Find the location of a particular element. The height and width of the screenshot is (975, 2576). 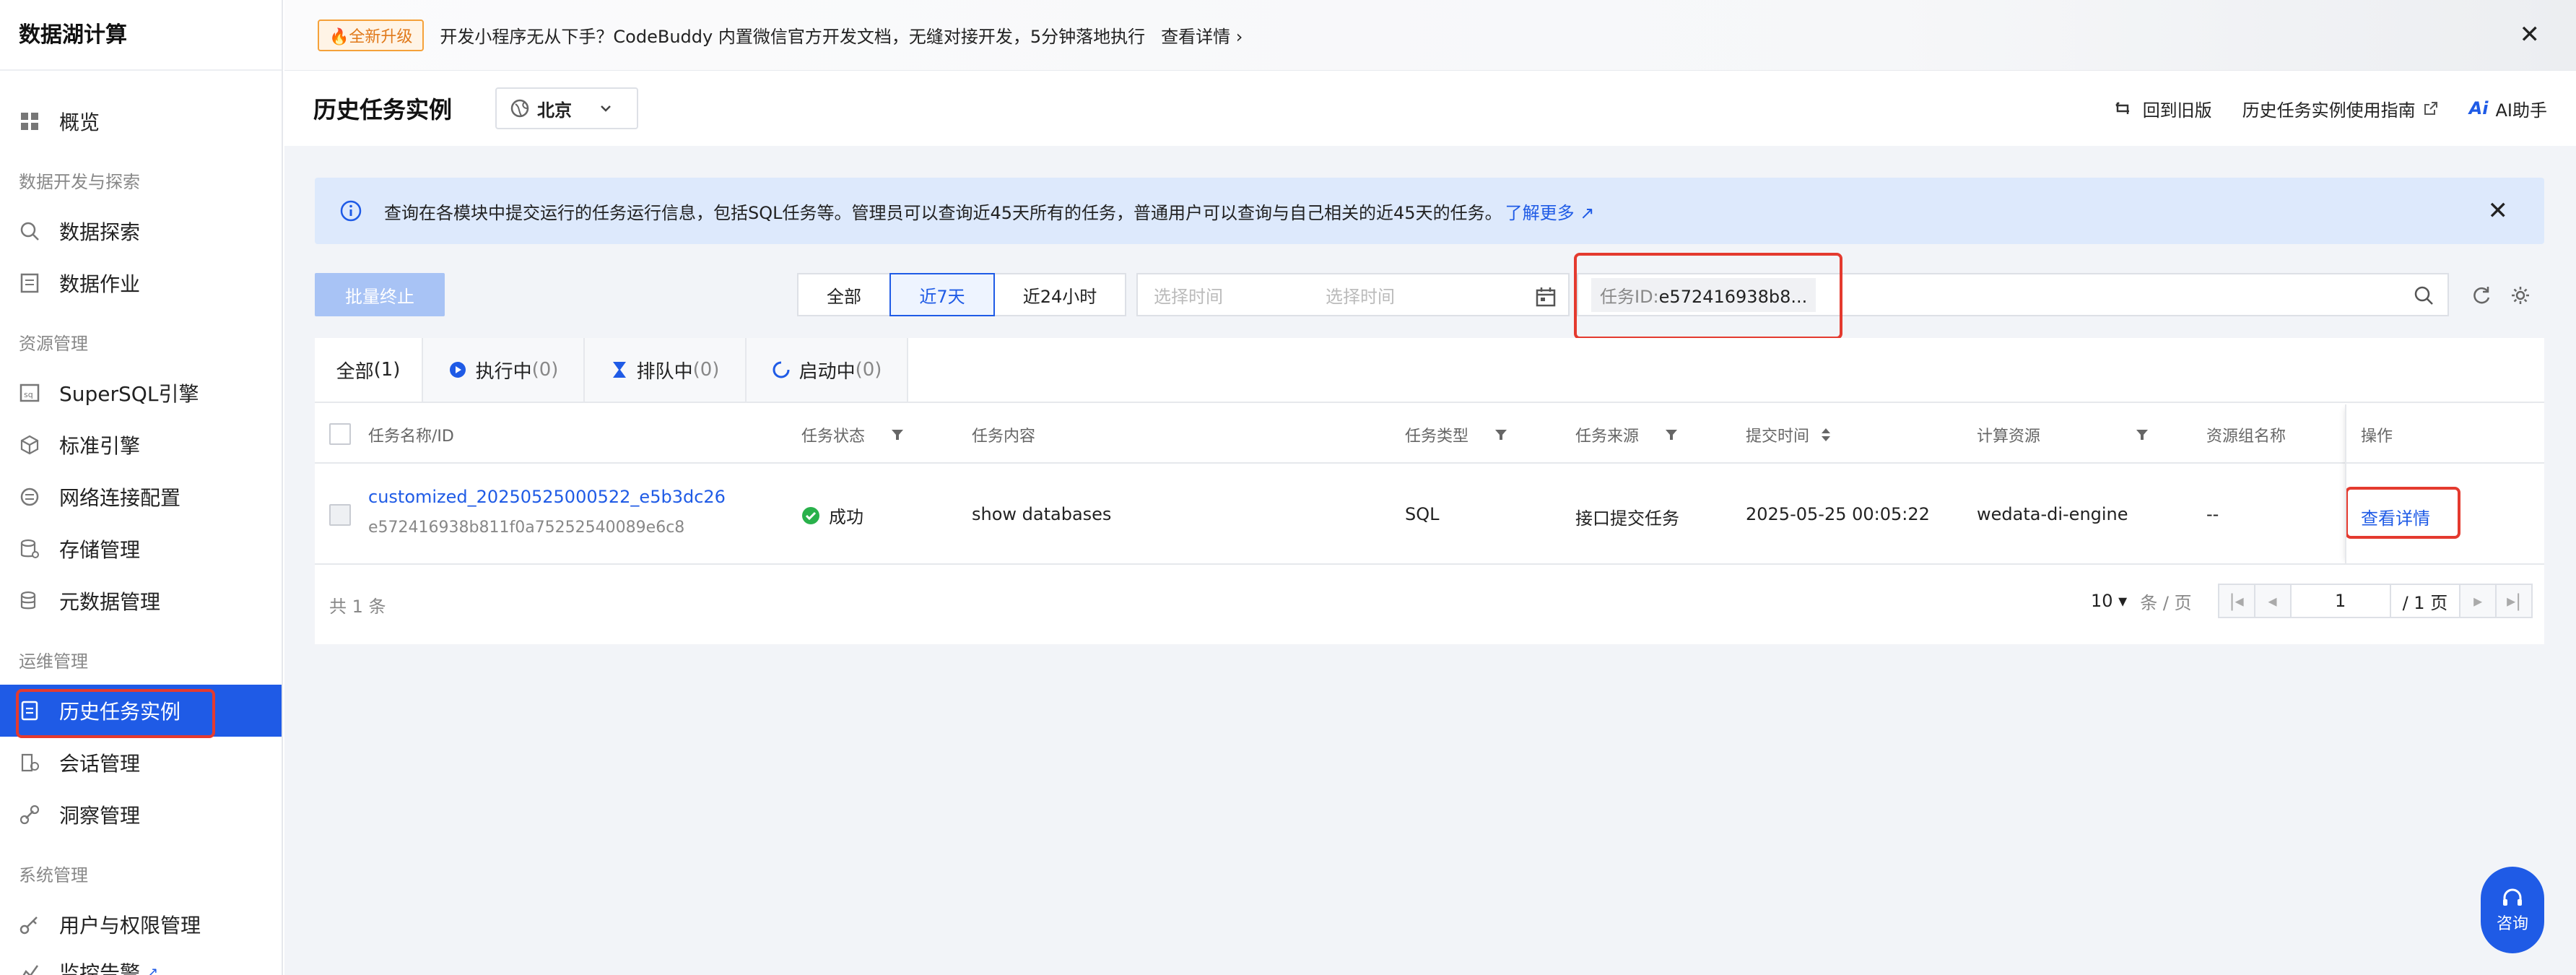

tab-starting: 启动中 (0) is located at coordinates (827, 370).